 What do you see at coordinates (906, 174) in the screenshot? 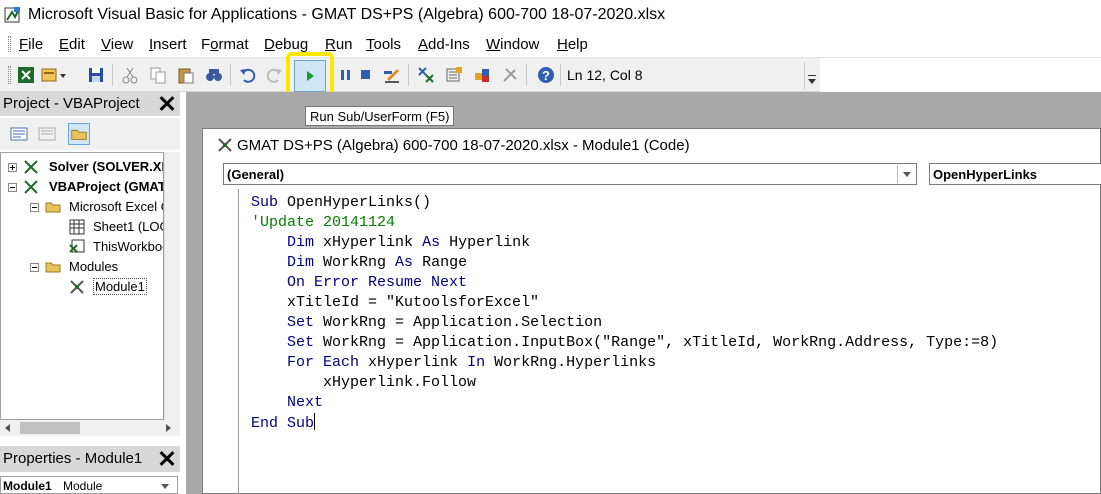
I see `object-combo-dropdown` at bounding box center [906, 174].